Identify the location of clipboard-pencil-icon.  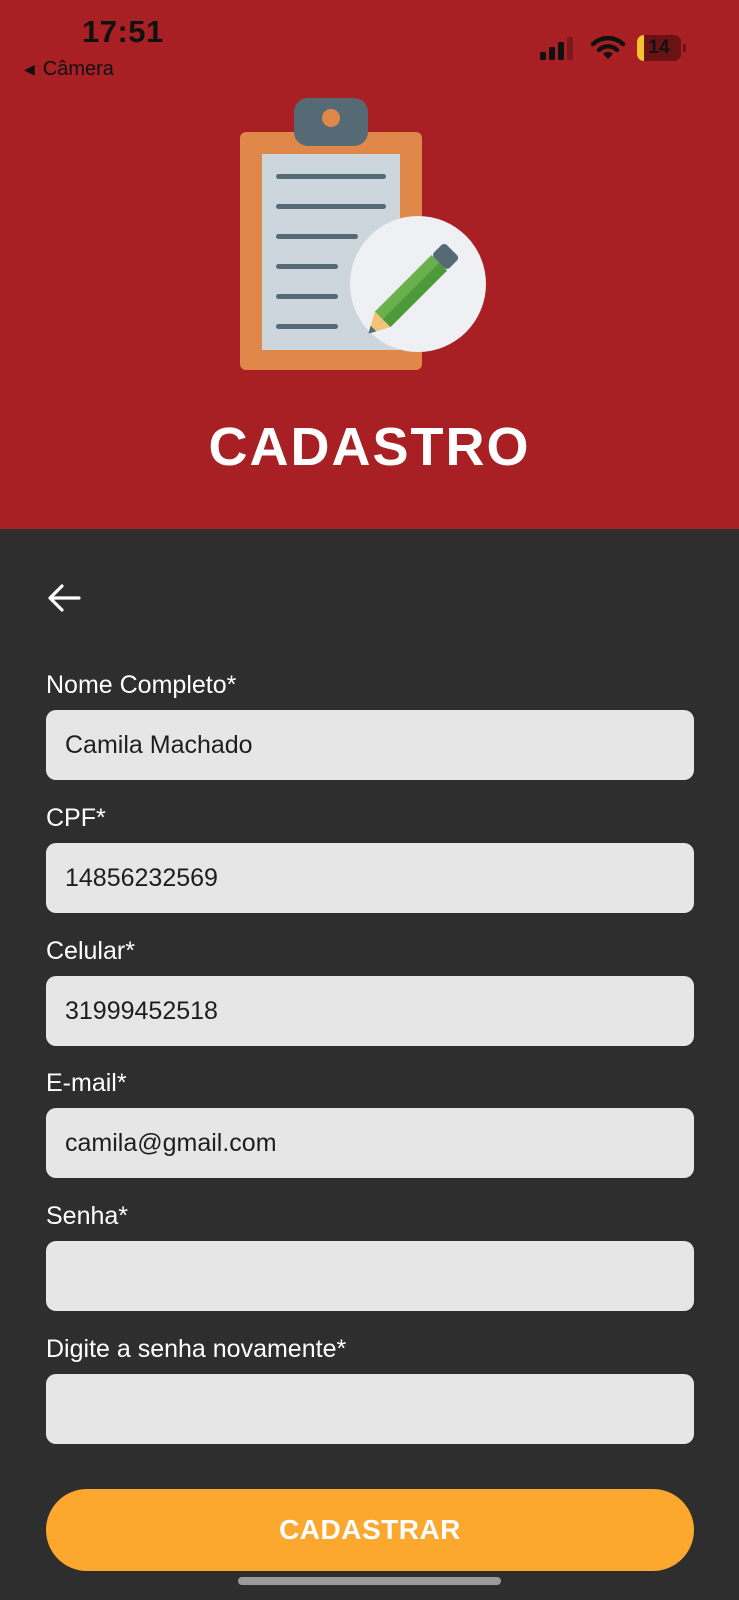
(371, 241).